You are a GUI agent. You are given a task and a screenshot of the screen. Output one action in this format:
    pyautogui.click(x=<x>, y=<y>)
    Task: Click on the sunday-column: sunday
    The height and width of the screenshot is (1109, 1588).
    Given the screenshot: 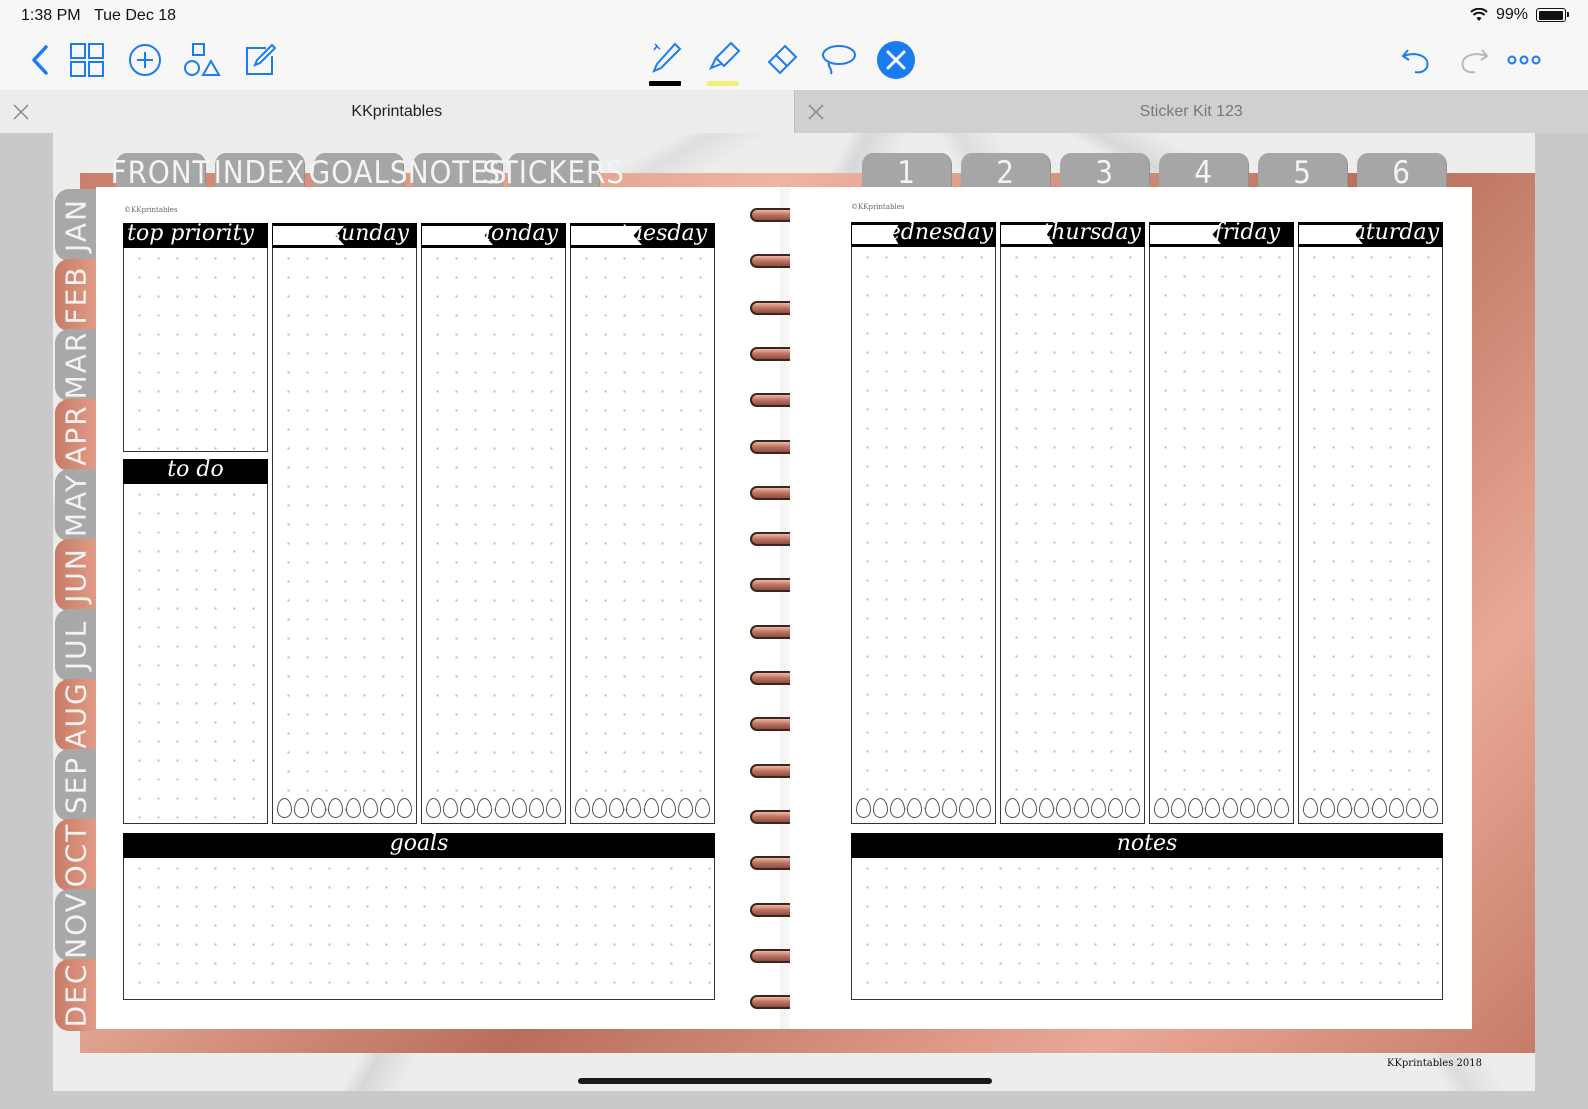 What is the action you would take?
    pyautogui.click(x=344, y=523)
    